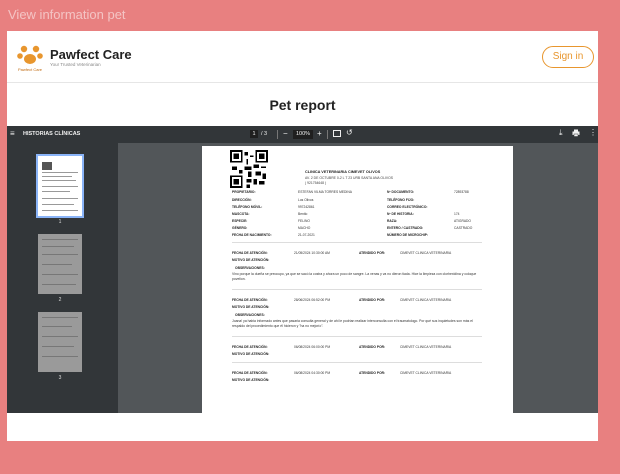 The image size is (620, 474). What do you see at coordinates (249, 169) in the screenshot?
I see `qr-code-icon` at bounding box center [249, 169].